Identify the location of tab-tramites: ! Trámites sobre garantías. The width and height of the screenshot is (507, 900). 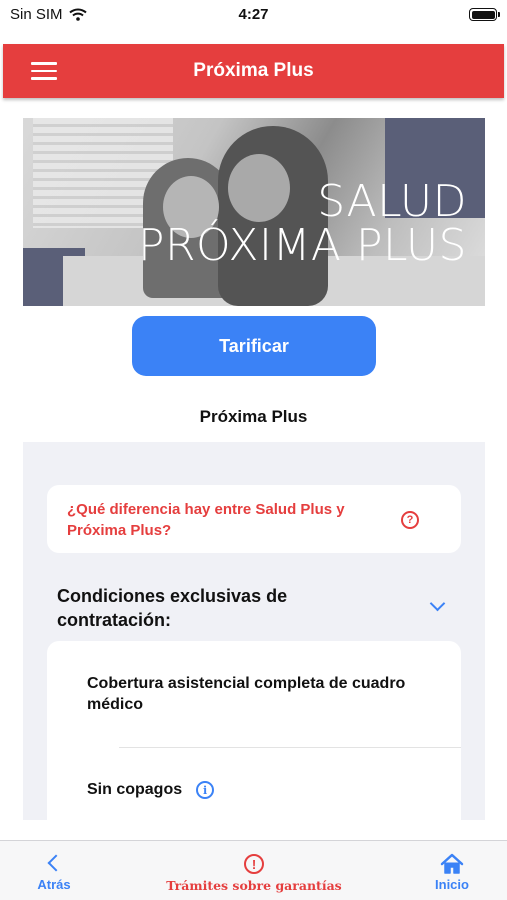
(254, 870).